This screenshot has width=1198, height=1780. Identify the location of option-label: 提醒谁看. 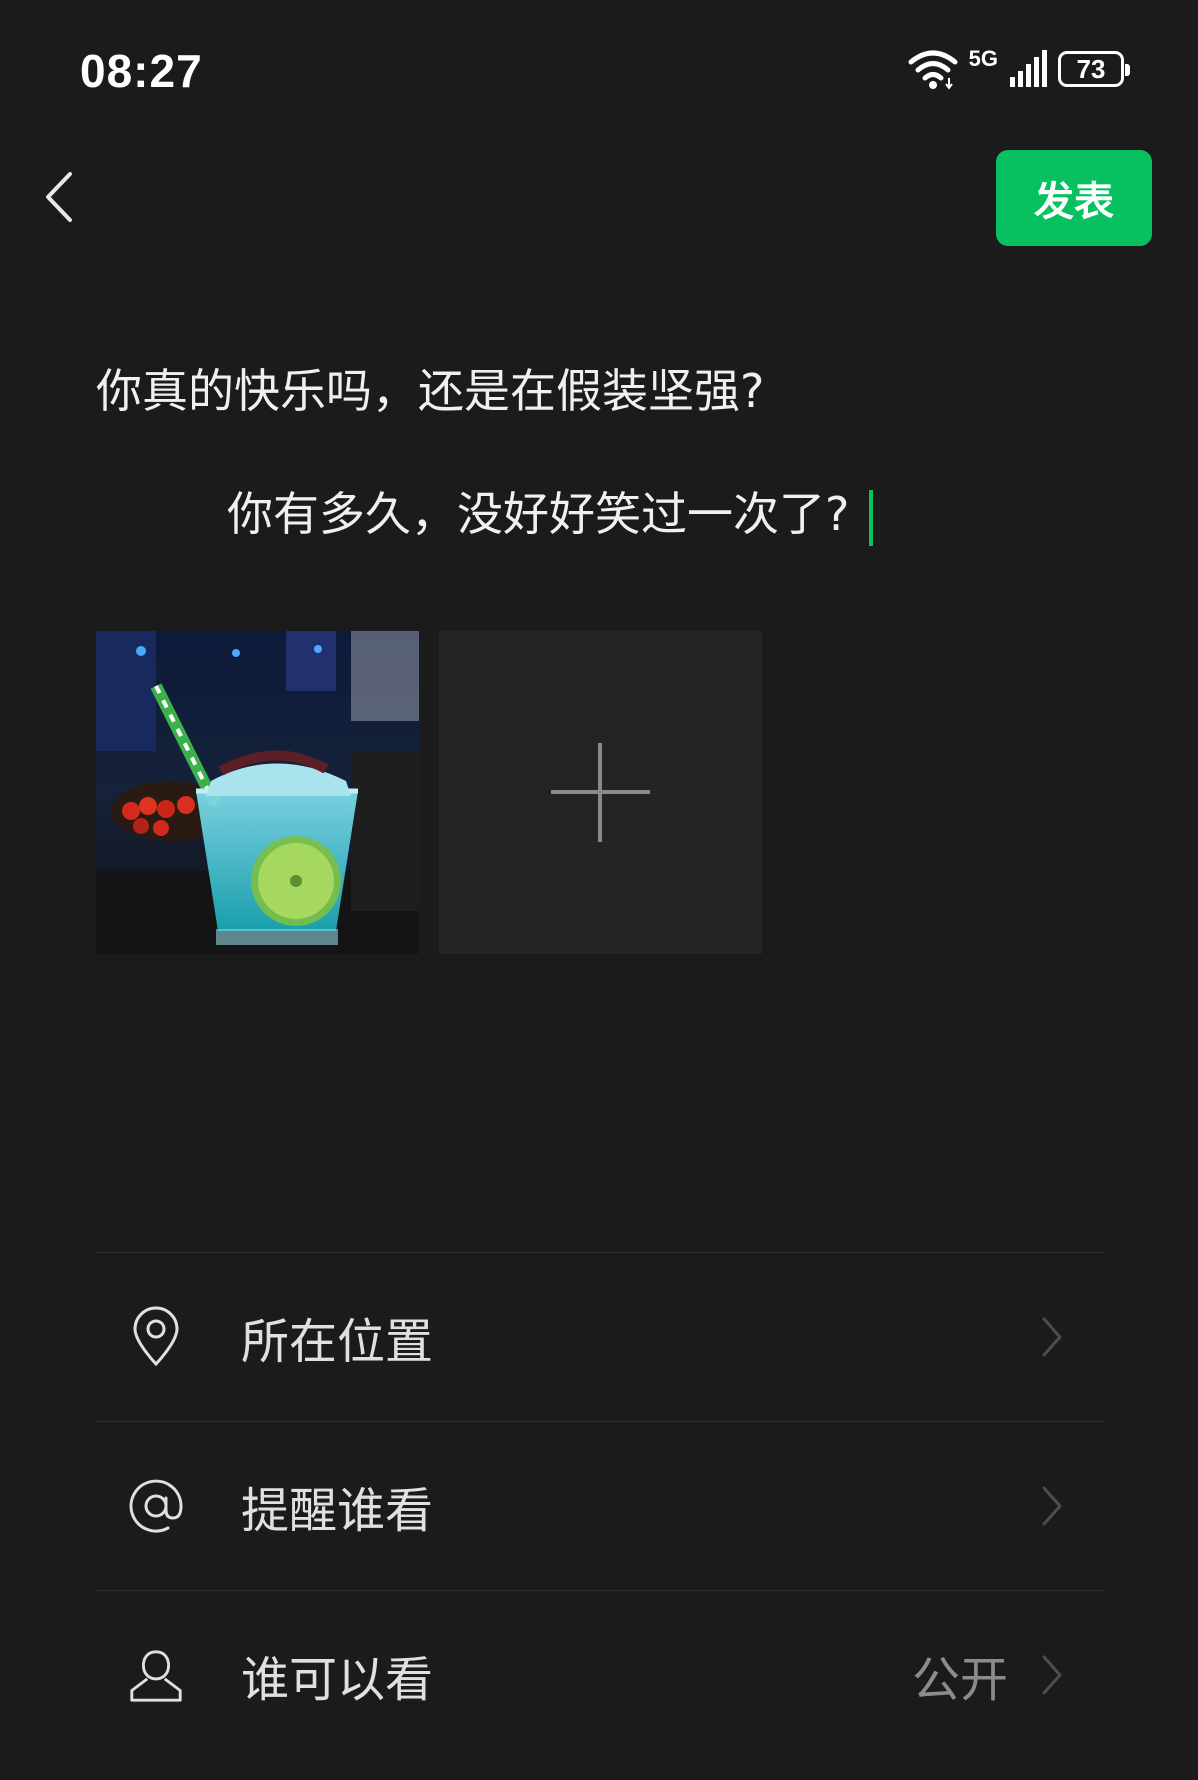
(337, 1511).